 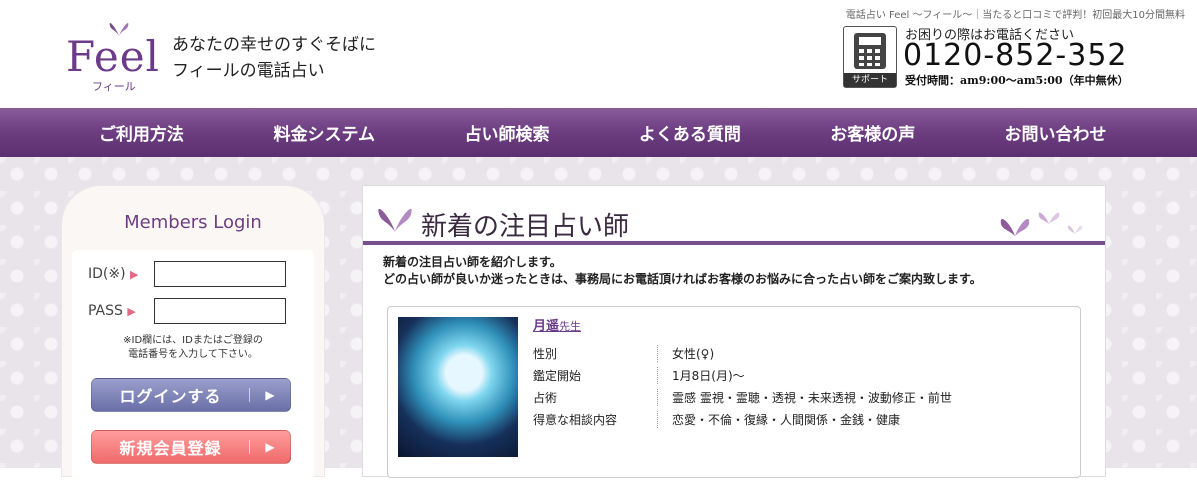 What do you see at coordinates (193, 222) in the screenshot?
I see `login-title: Members Login` at bounding box center [193, 222].